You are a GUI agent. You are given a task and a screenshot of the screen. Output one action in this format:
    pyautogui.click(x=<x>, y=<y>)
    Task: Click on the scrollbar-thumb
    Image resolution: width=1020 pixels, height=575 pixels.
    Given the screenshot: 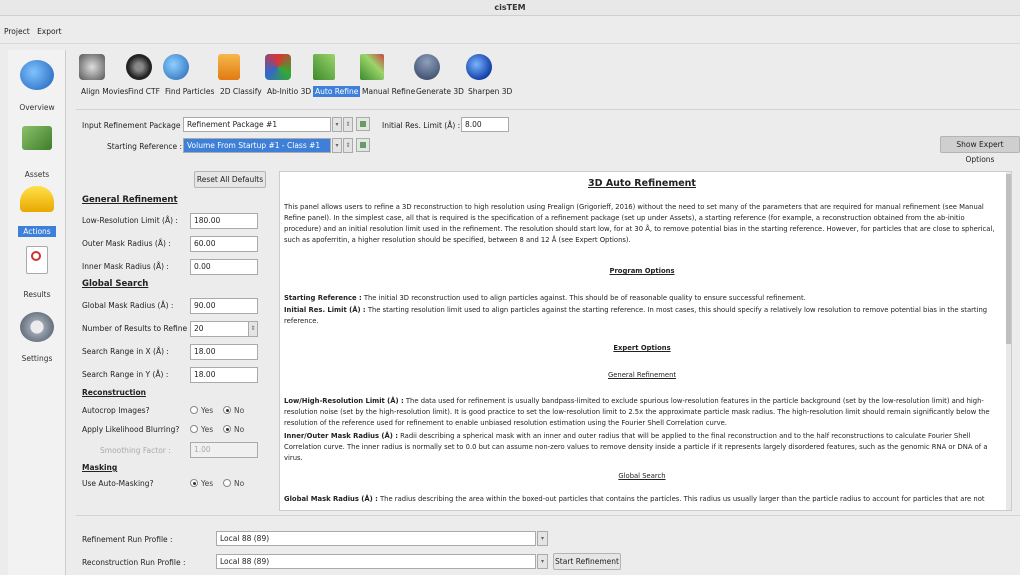 What is the action you would take?
    pyautogui.click(x=1008, y=259)
    